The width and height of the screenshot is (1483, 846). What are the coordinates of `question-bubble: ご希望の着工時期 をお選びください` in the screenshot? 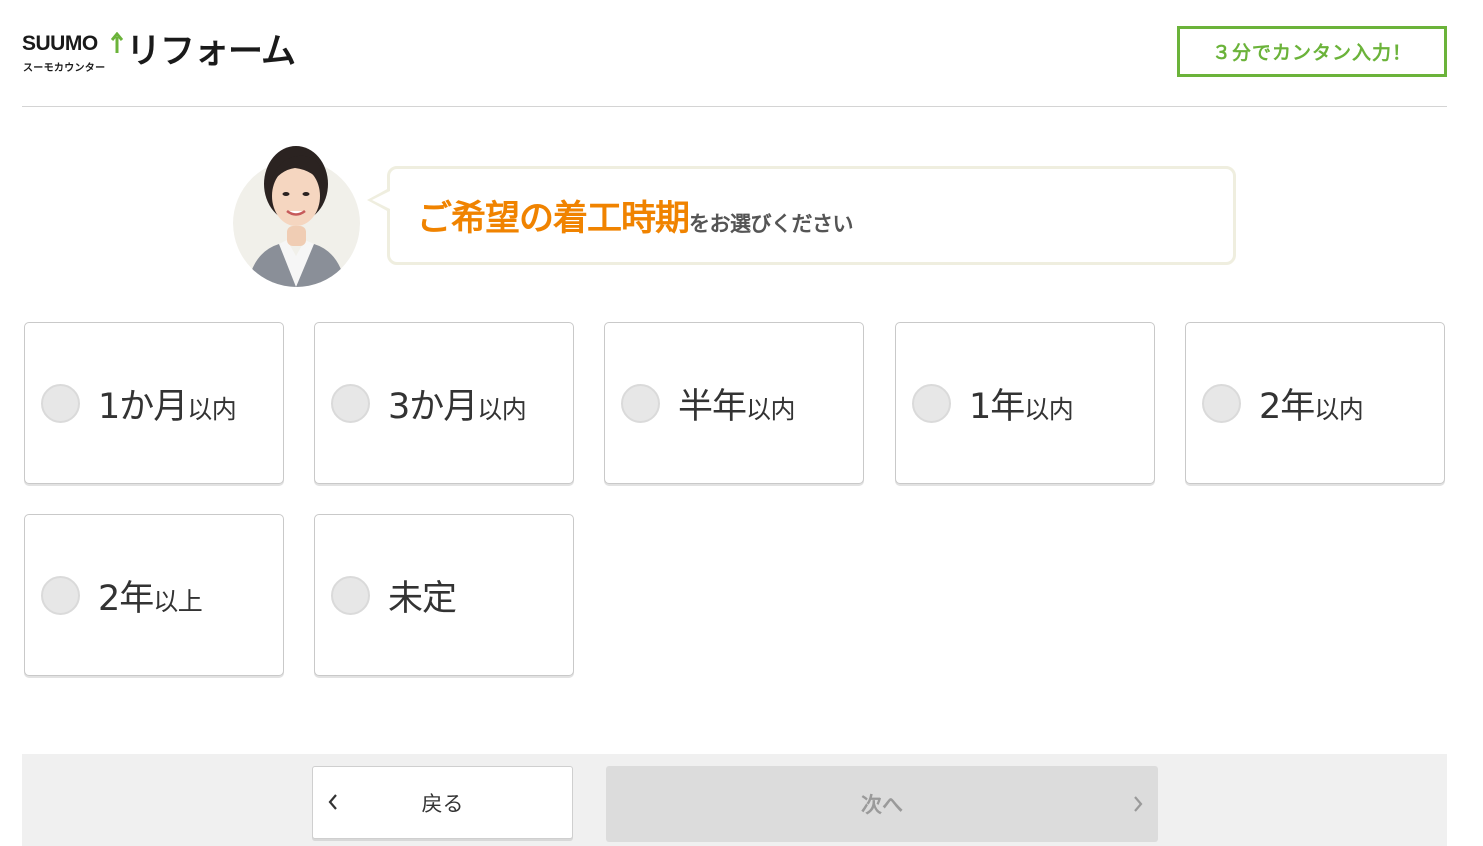 It's located at (811, 215).